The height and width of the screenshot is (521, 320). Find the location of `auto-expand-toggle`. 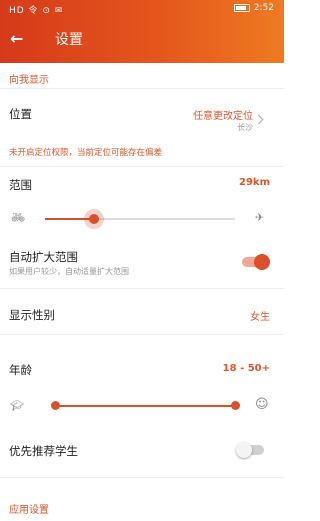

auto-expand-toggle is located at coordinates (256, 262).